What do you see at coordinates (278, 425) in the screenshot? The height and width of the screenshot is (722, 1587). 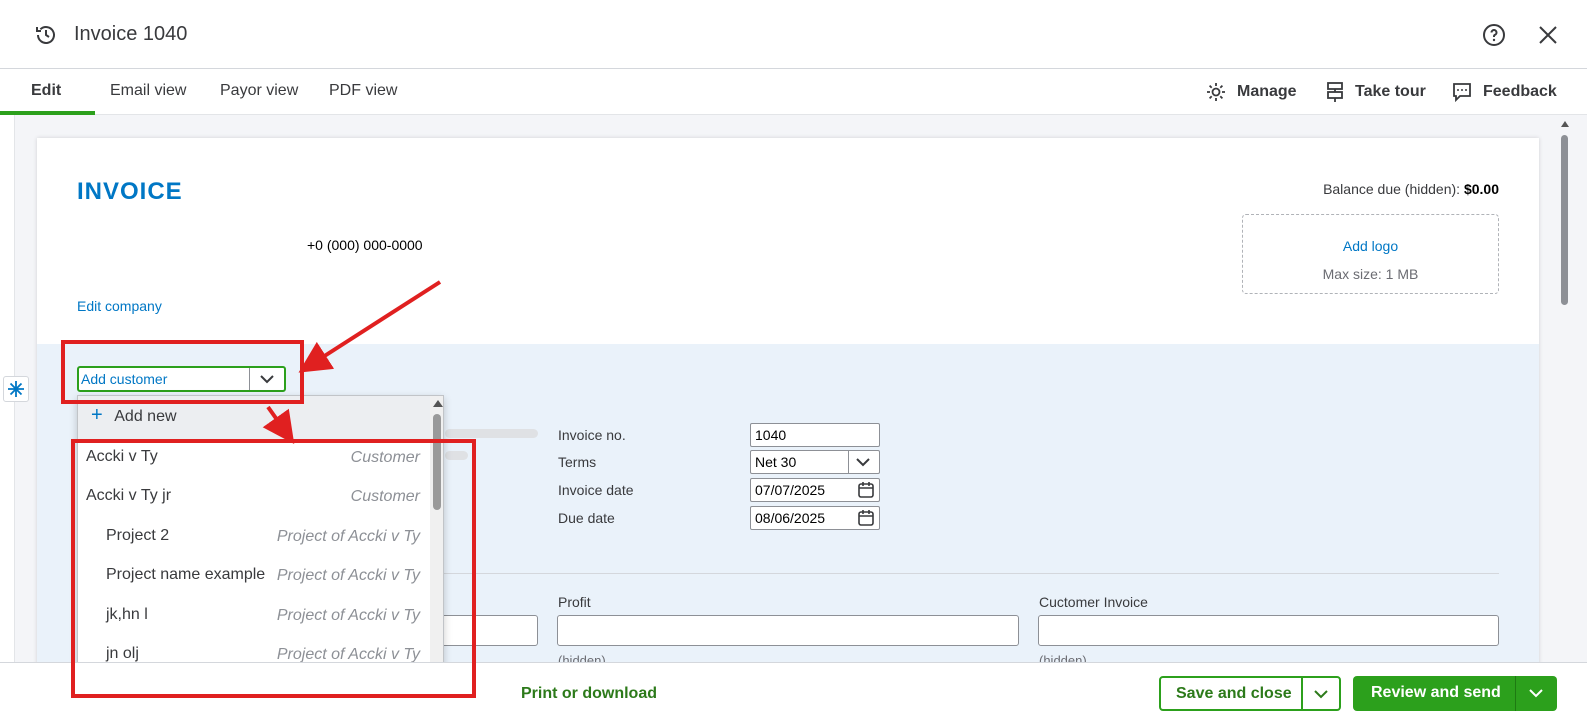 I see `annotation-arrow-short` at bounding box center [278, 425].